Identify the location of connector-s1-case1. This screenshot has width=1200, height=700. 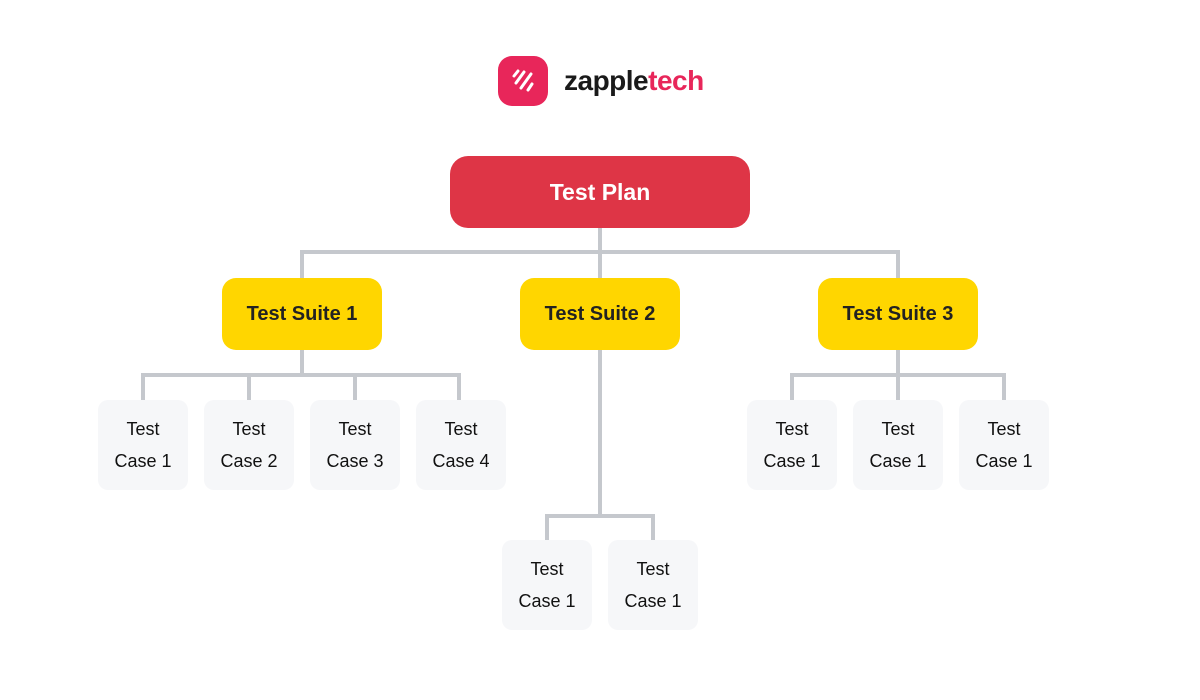
(143, 387).